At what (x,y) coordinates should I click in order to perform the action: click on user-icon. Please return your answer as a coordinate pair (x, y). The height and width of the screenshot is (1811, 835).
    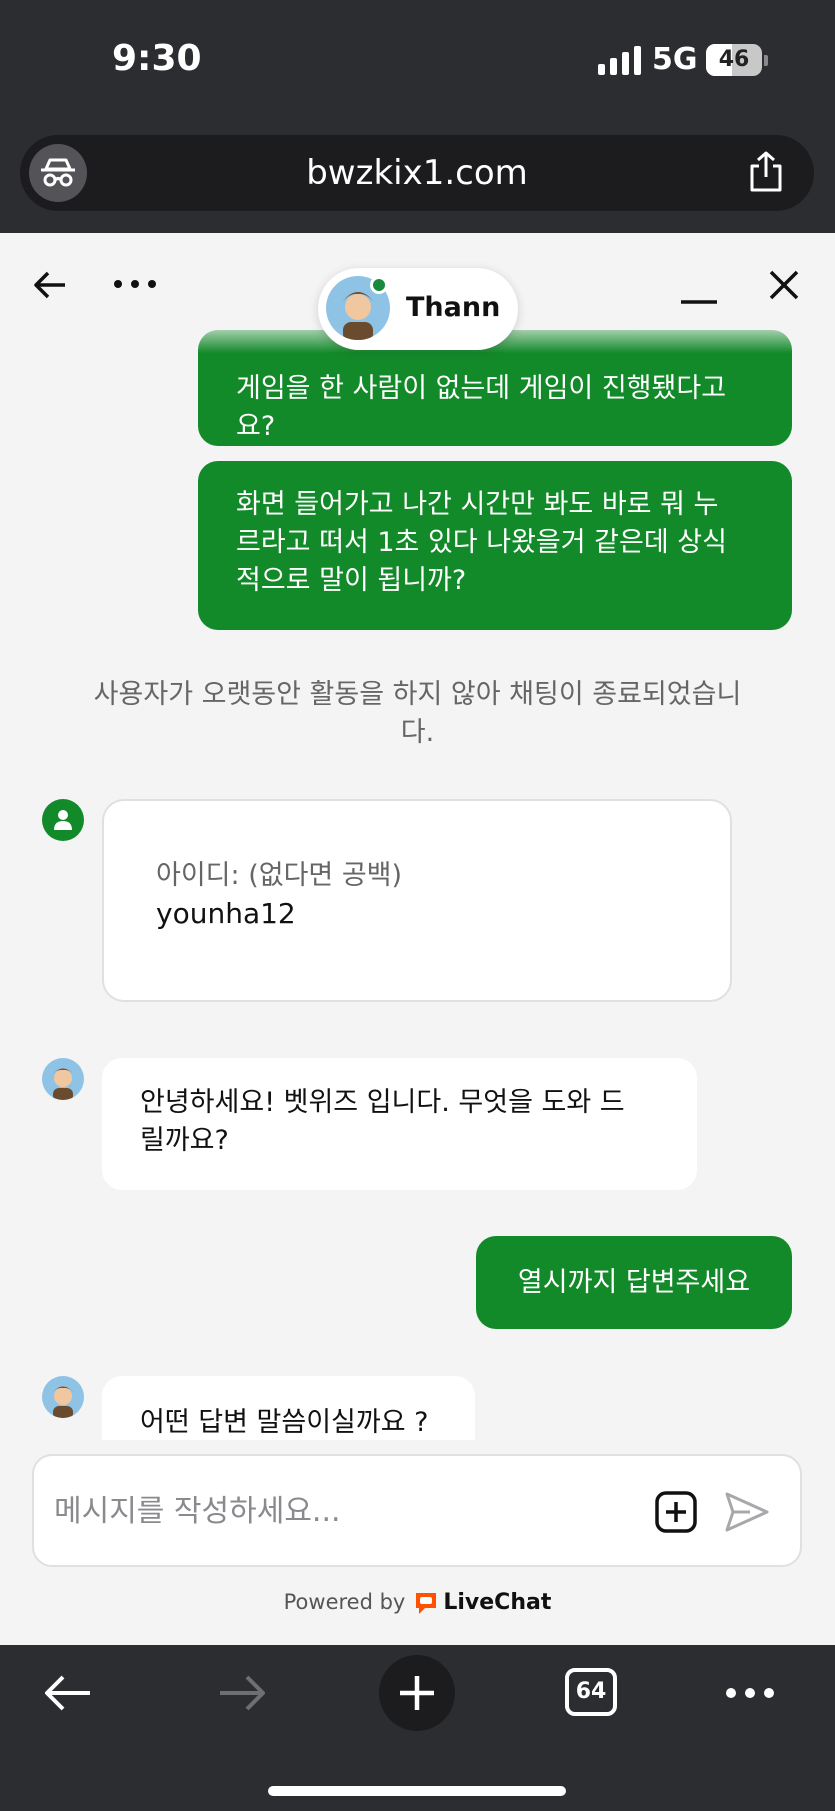
    Looking at the image, I should click on (63, 820).